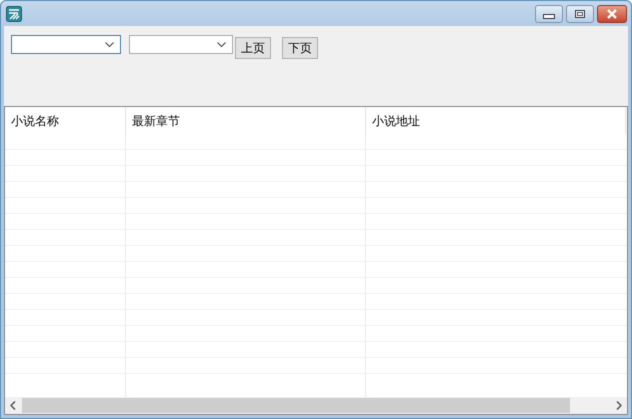 The height and width of the screenshot is (419, 632). What do you see at coordinates (253, 48) in the screenshot?
I see `page-button: 上页` at bounding box center [253, 48].